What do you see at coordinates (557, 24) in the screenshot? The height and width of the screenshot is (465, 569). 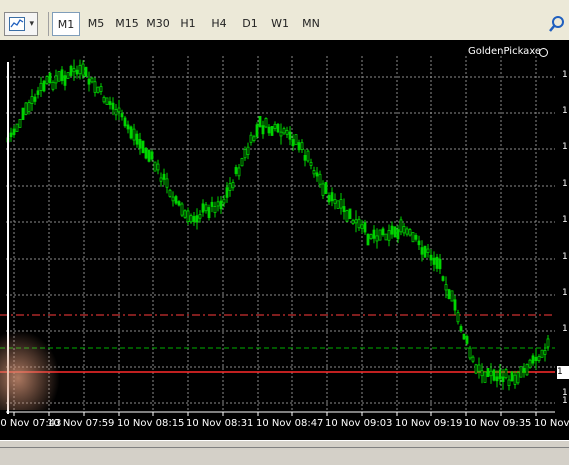 I see `search-icon` at bounding box center [557, 24].